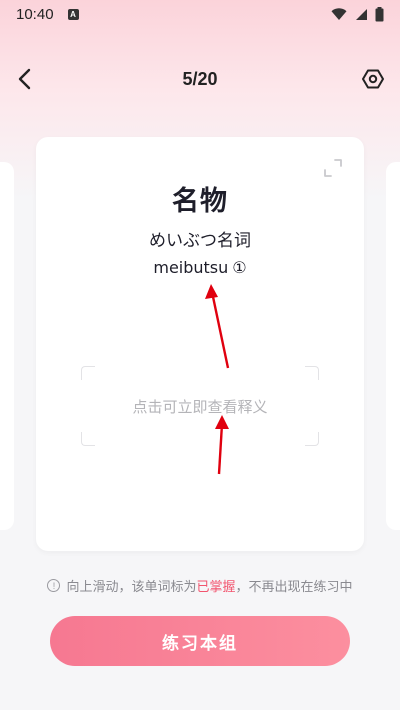 The width and height of the screenshot is (400, 710). I want to click on info-icon: !, so click(54, 585).